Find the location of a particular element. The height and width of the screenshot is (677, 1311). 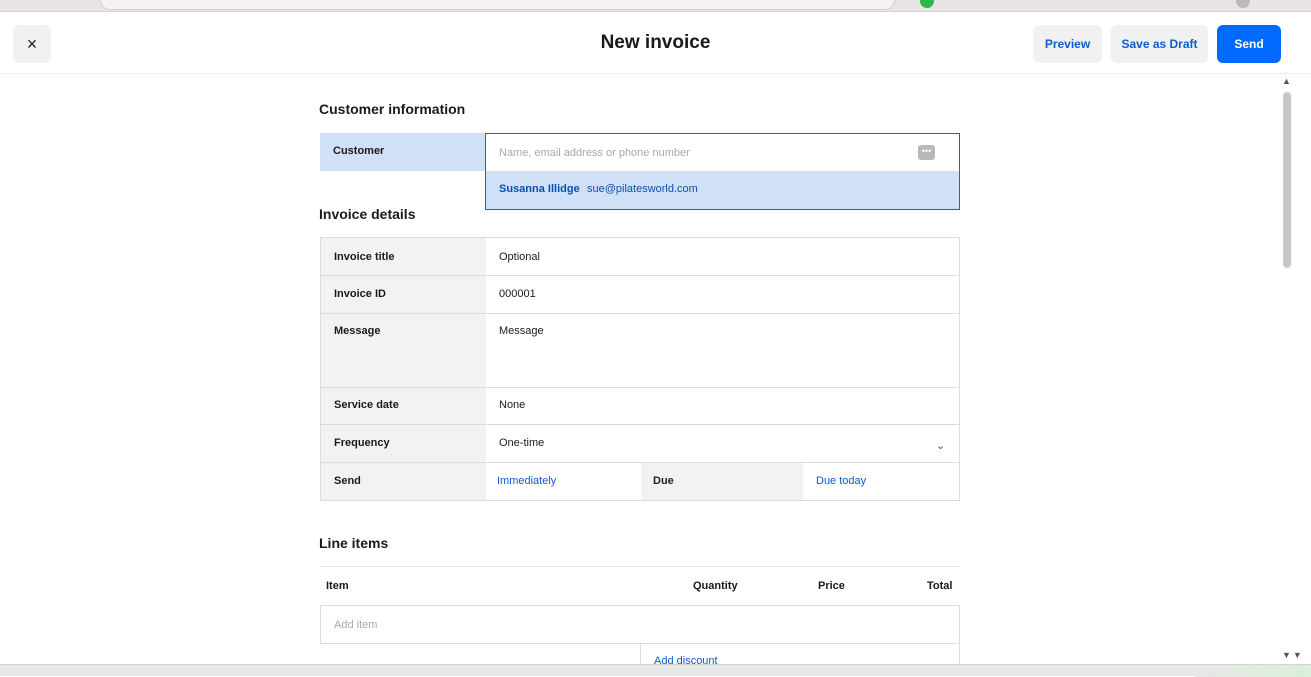

customer-label: Customer is located at coordinates (402, 152).